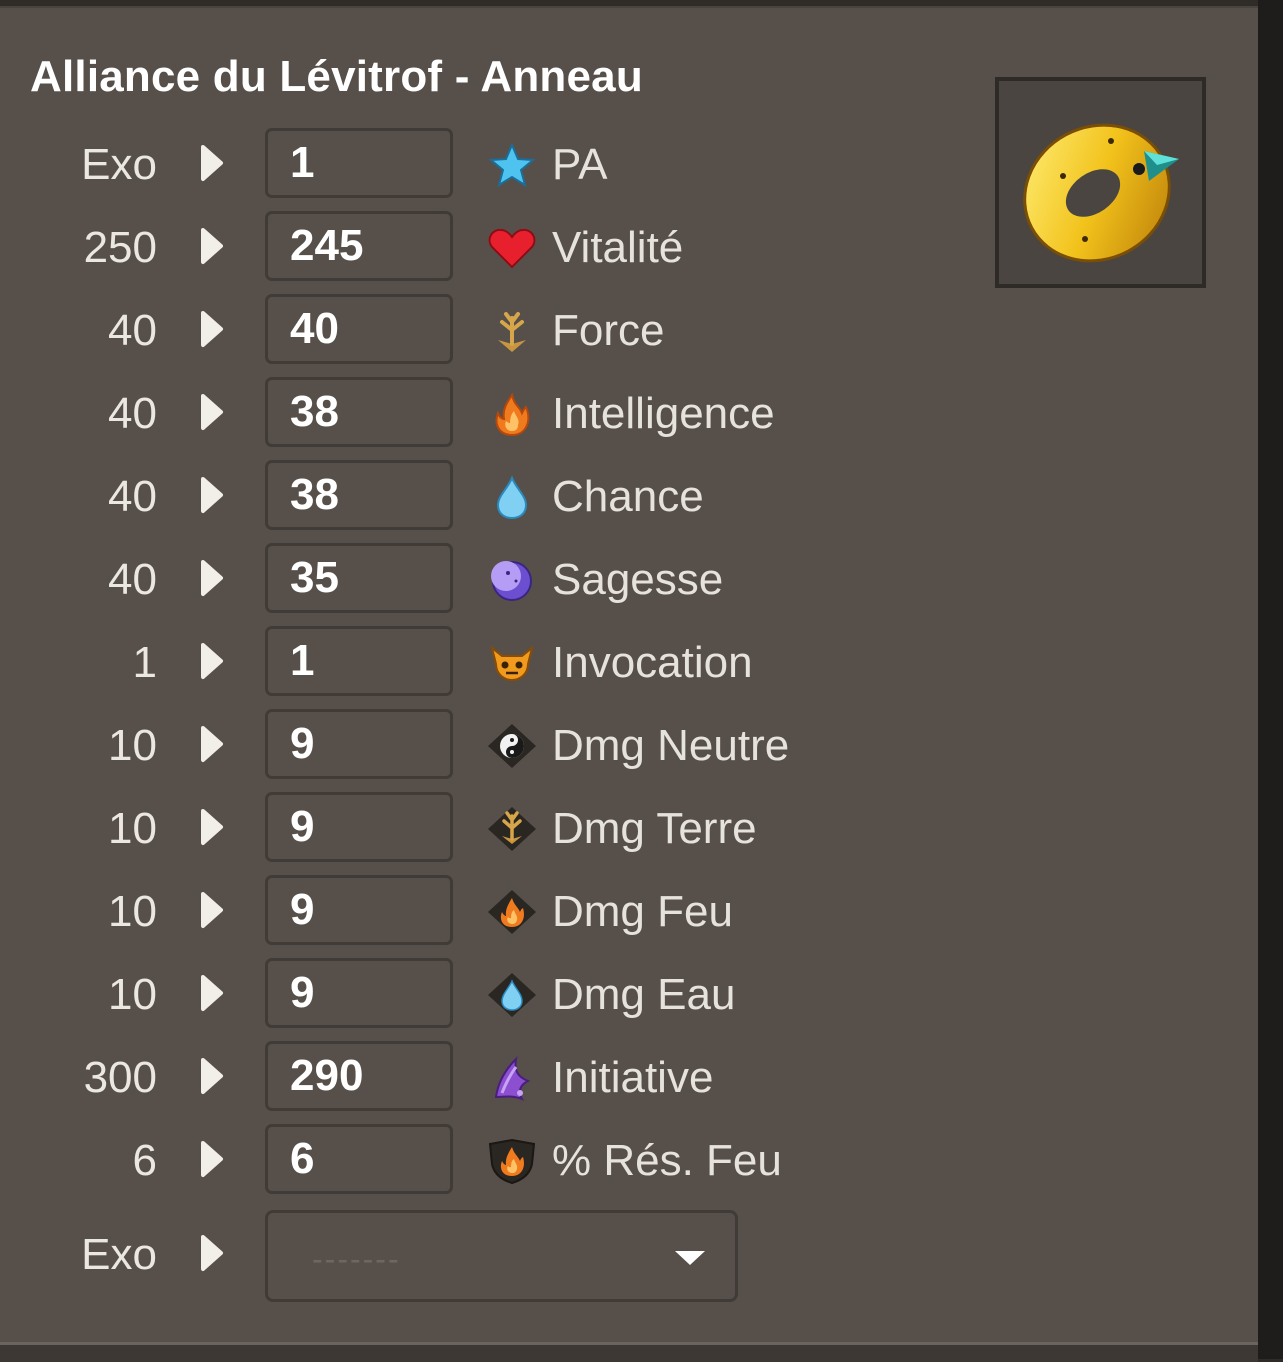 This screenshot has height=1362, width=1283. Describe the element at coordinates (654, 828) in the screenshot. I see `stat-label: Dmg Terre` at that location.